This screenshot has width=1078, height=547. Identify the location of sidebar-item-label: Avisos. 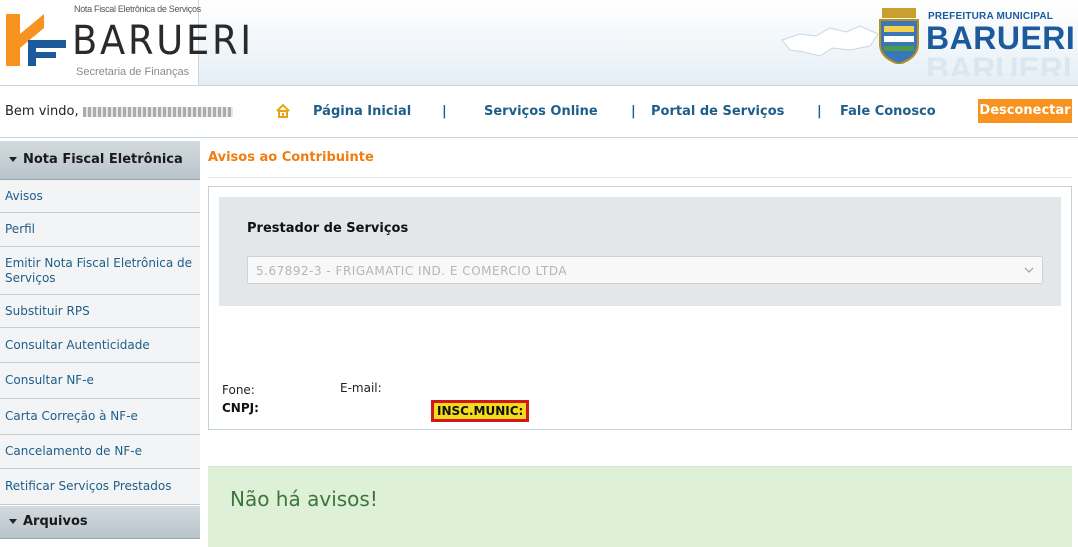
(24, 195).